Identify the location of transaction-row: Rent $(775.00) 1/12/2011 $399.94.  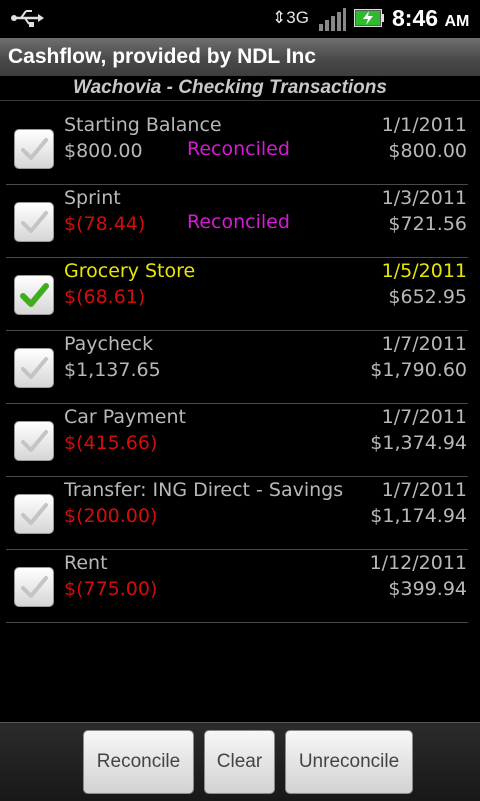
(237, 586).